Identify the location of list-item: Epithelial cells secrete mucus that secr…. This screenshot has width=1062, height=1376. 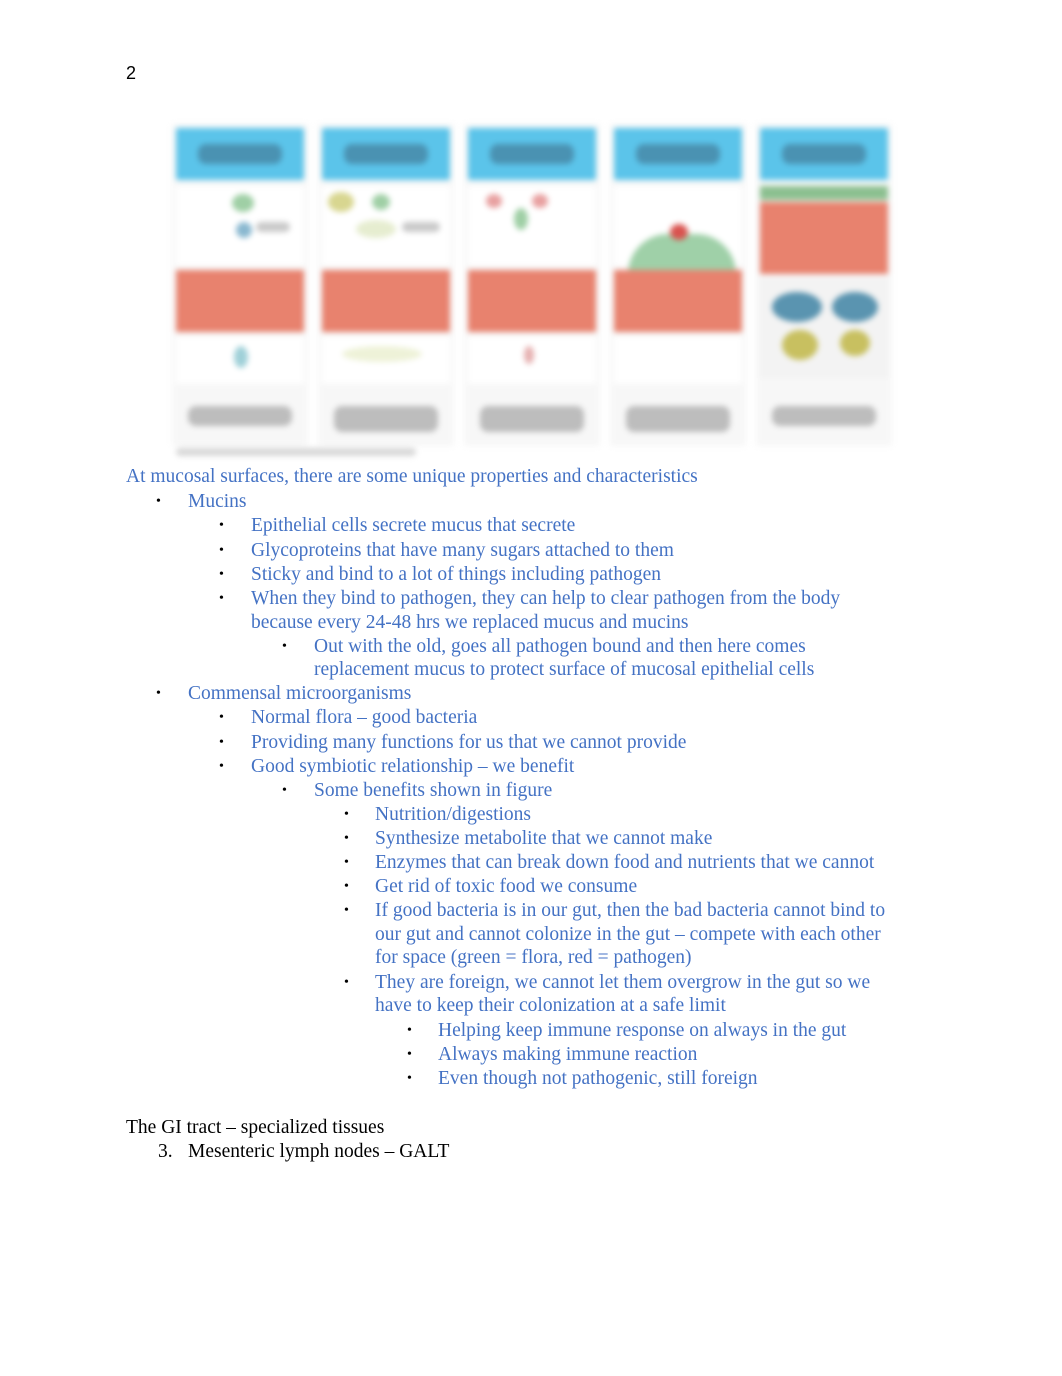
(413, 525).